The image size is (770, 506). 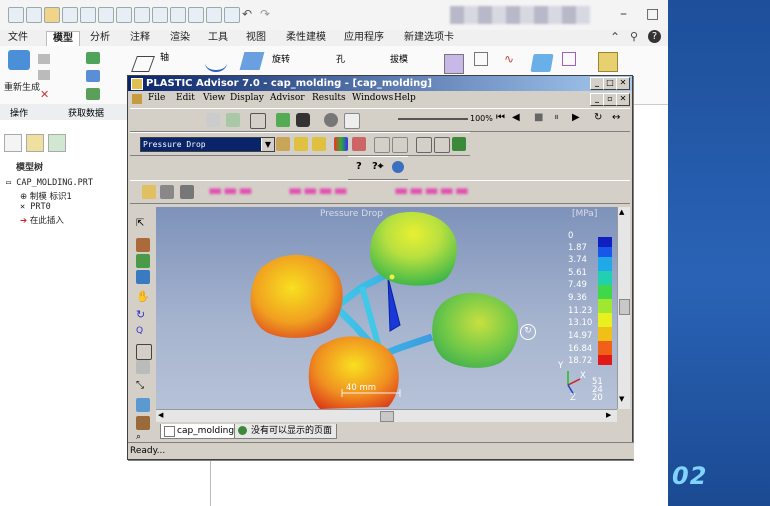 I want to click on expand-icon: ⌃, so click(x=615, y=37).